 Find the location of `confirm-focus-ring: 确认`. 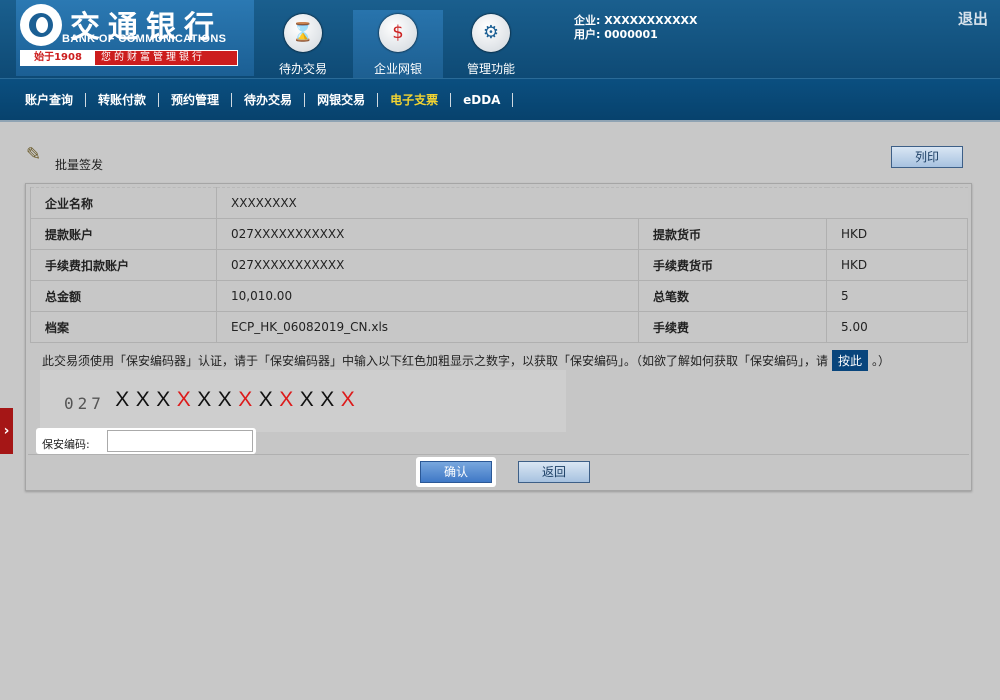

confirm-focus-ring: 确认 is located at coordinates (456, 472).